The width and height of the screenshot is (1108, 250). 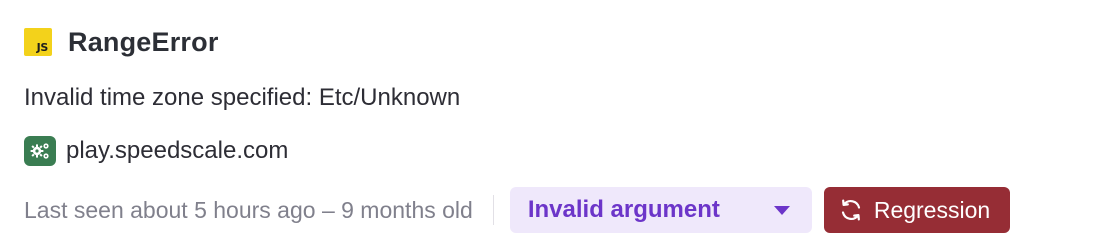 What do you see at coordinates (177, 150) in the screenshot?
I see `project-name: play.speedscale.com` at bounding box center [177, 150].